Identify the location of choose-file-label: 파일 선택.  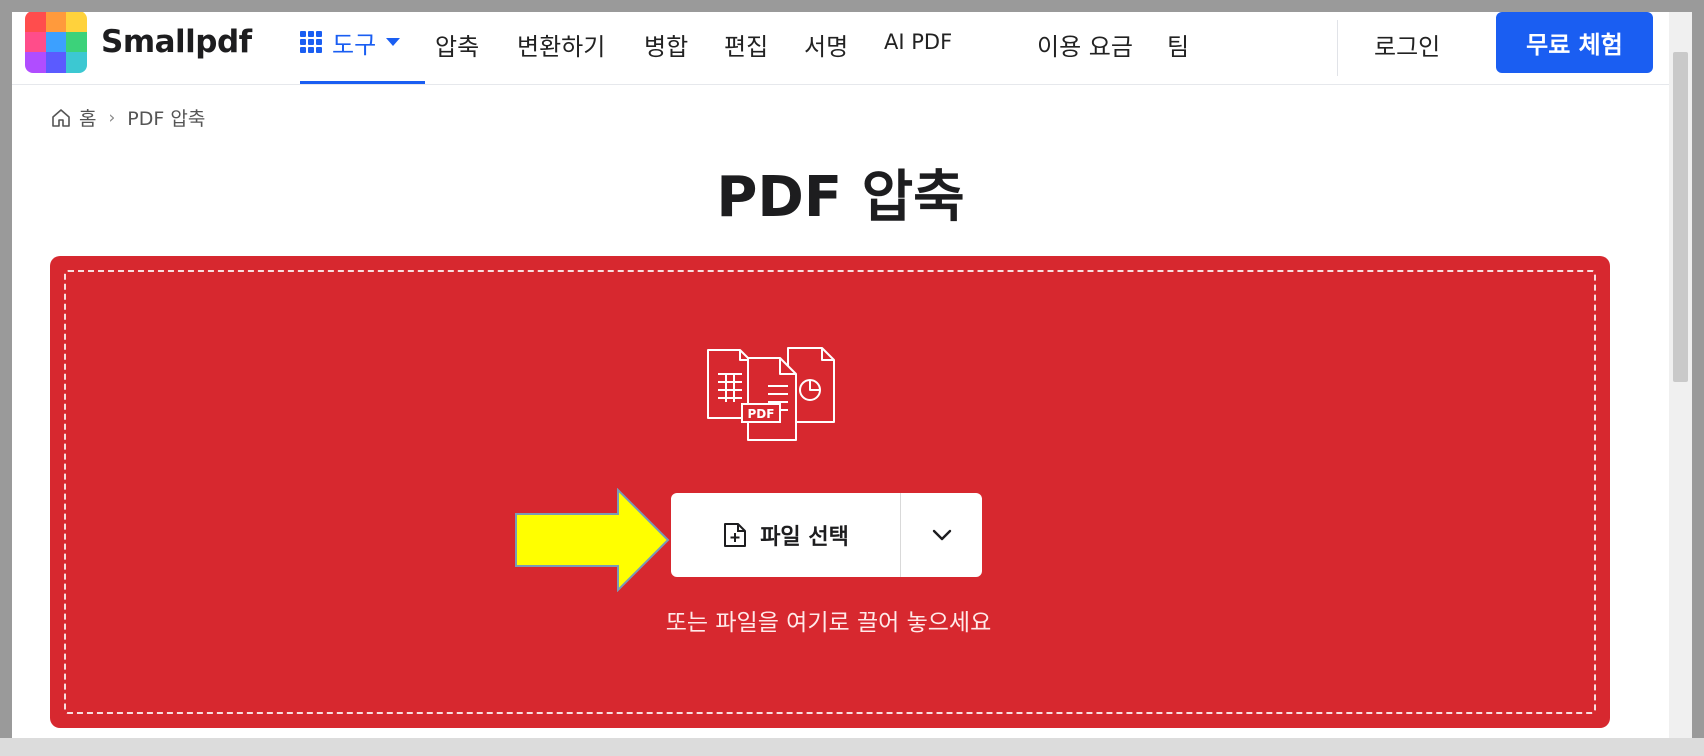
(804, 537).